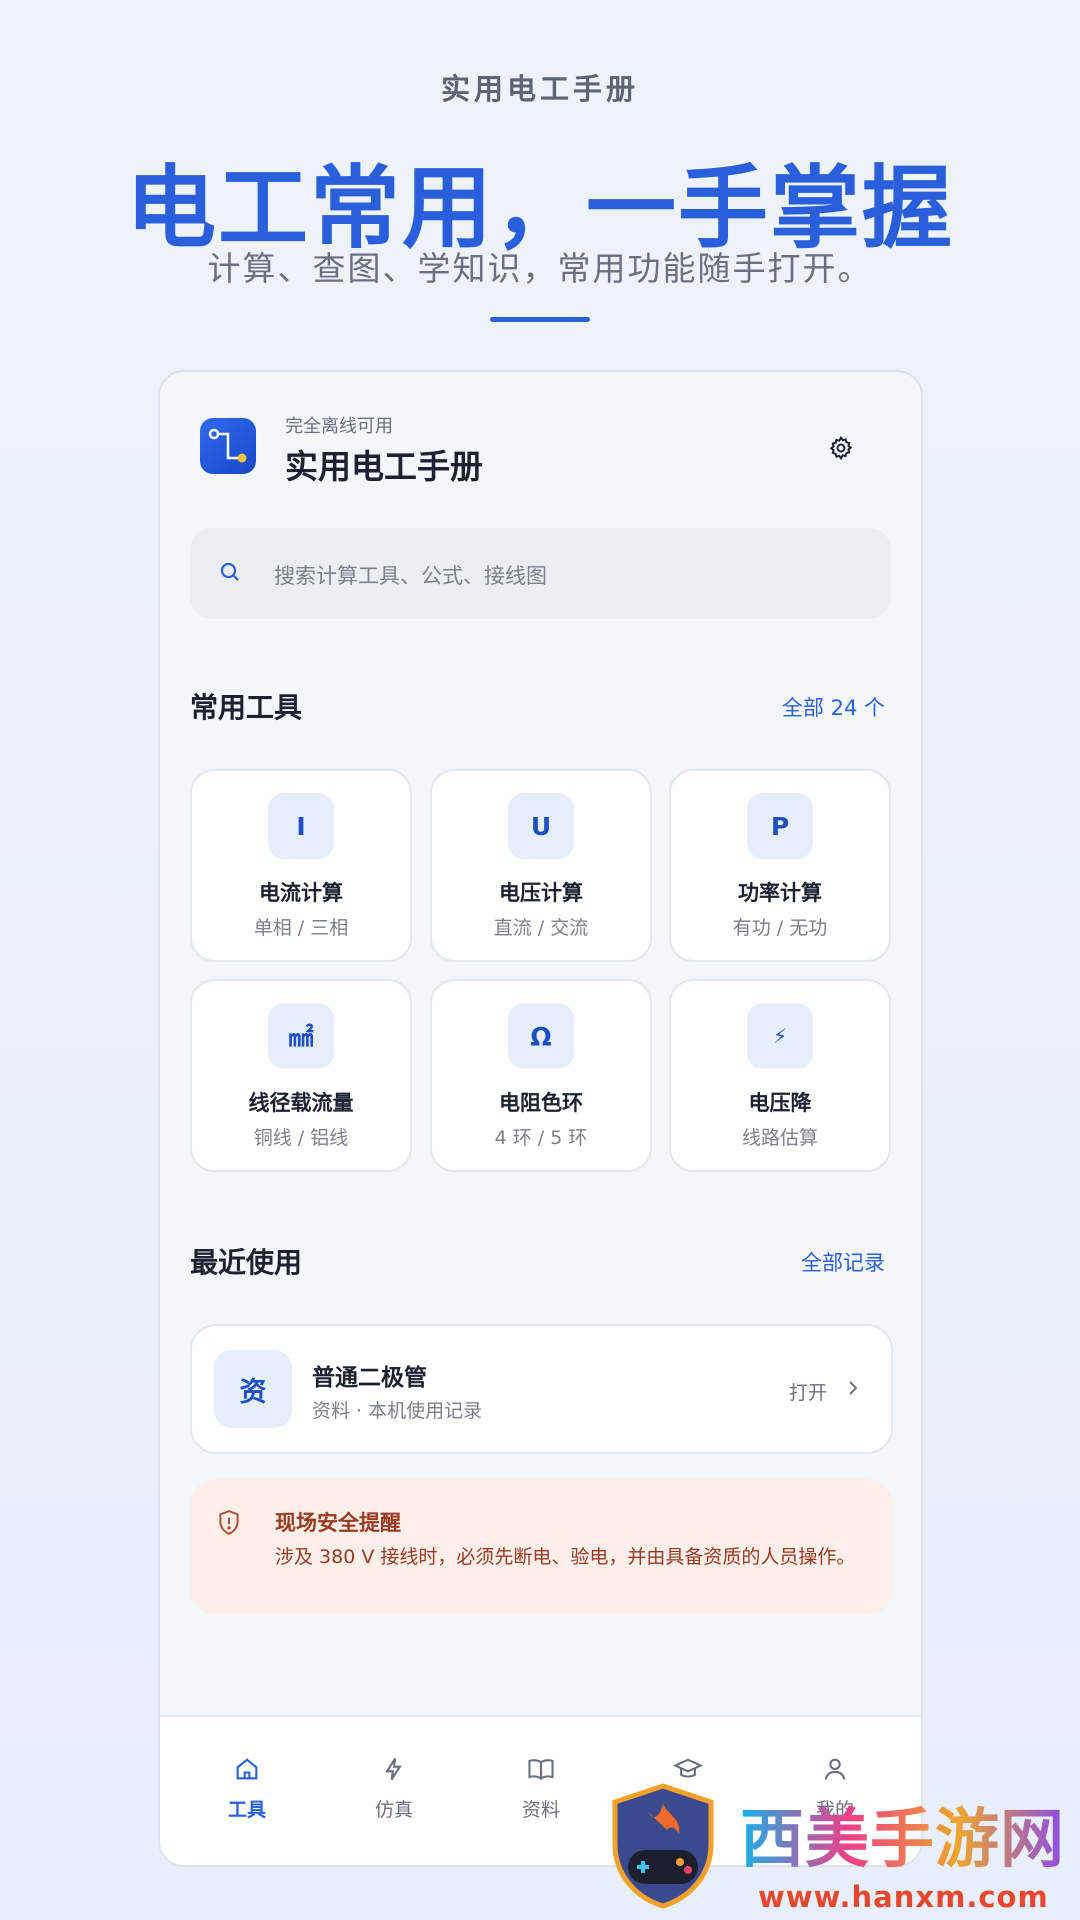 The width and height of the screenshot is (1080, 1920). Describe the element at coordinates (301, 928) in the screenshot. I see `tool-subtitle: 单相 / 三相` at that location.